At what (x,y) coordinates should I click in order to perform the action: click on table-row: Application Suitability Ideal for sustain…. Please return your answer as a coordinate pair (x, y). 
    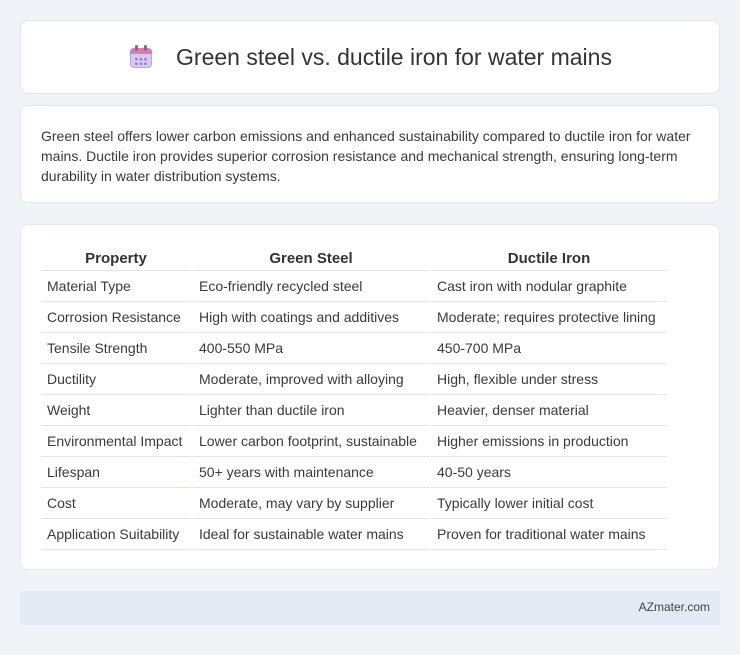
    Looking at the image, I should click on (354, 534).